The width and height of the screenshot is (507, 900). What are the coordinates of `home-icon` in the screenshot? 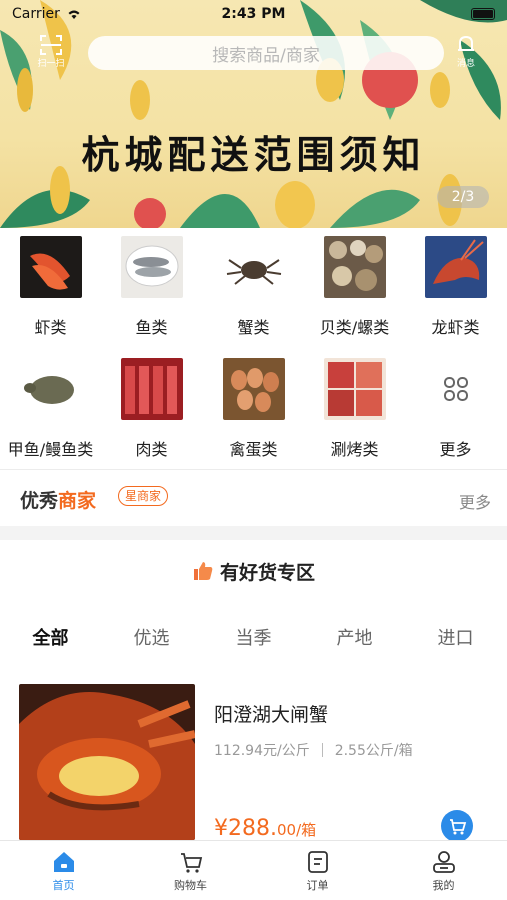 It's located at (63, 862).